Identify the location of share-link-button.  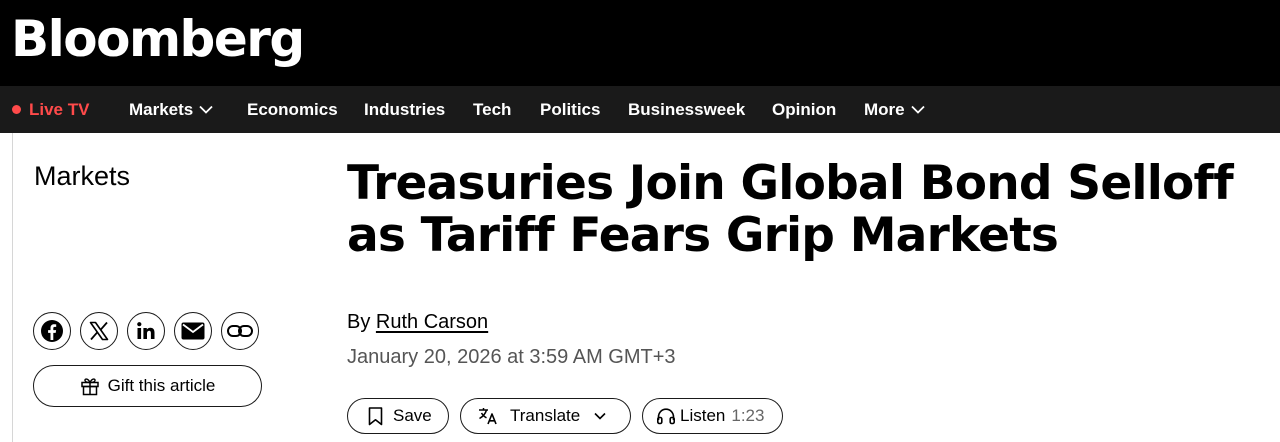
(240, 331).